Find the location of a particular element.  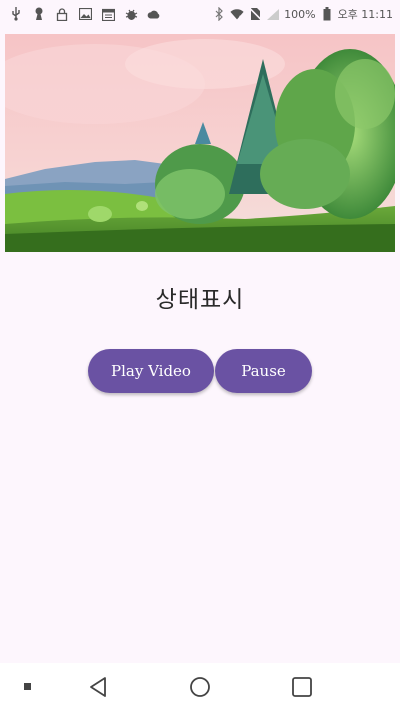

overview-icon is located at coordinates (302, 687).